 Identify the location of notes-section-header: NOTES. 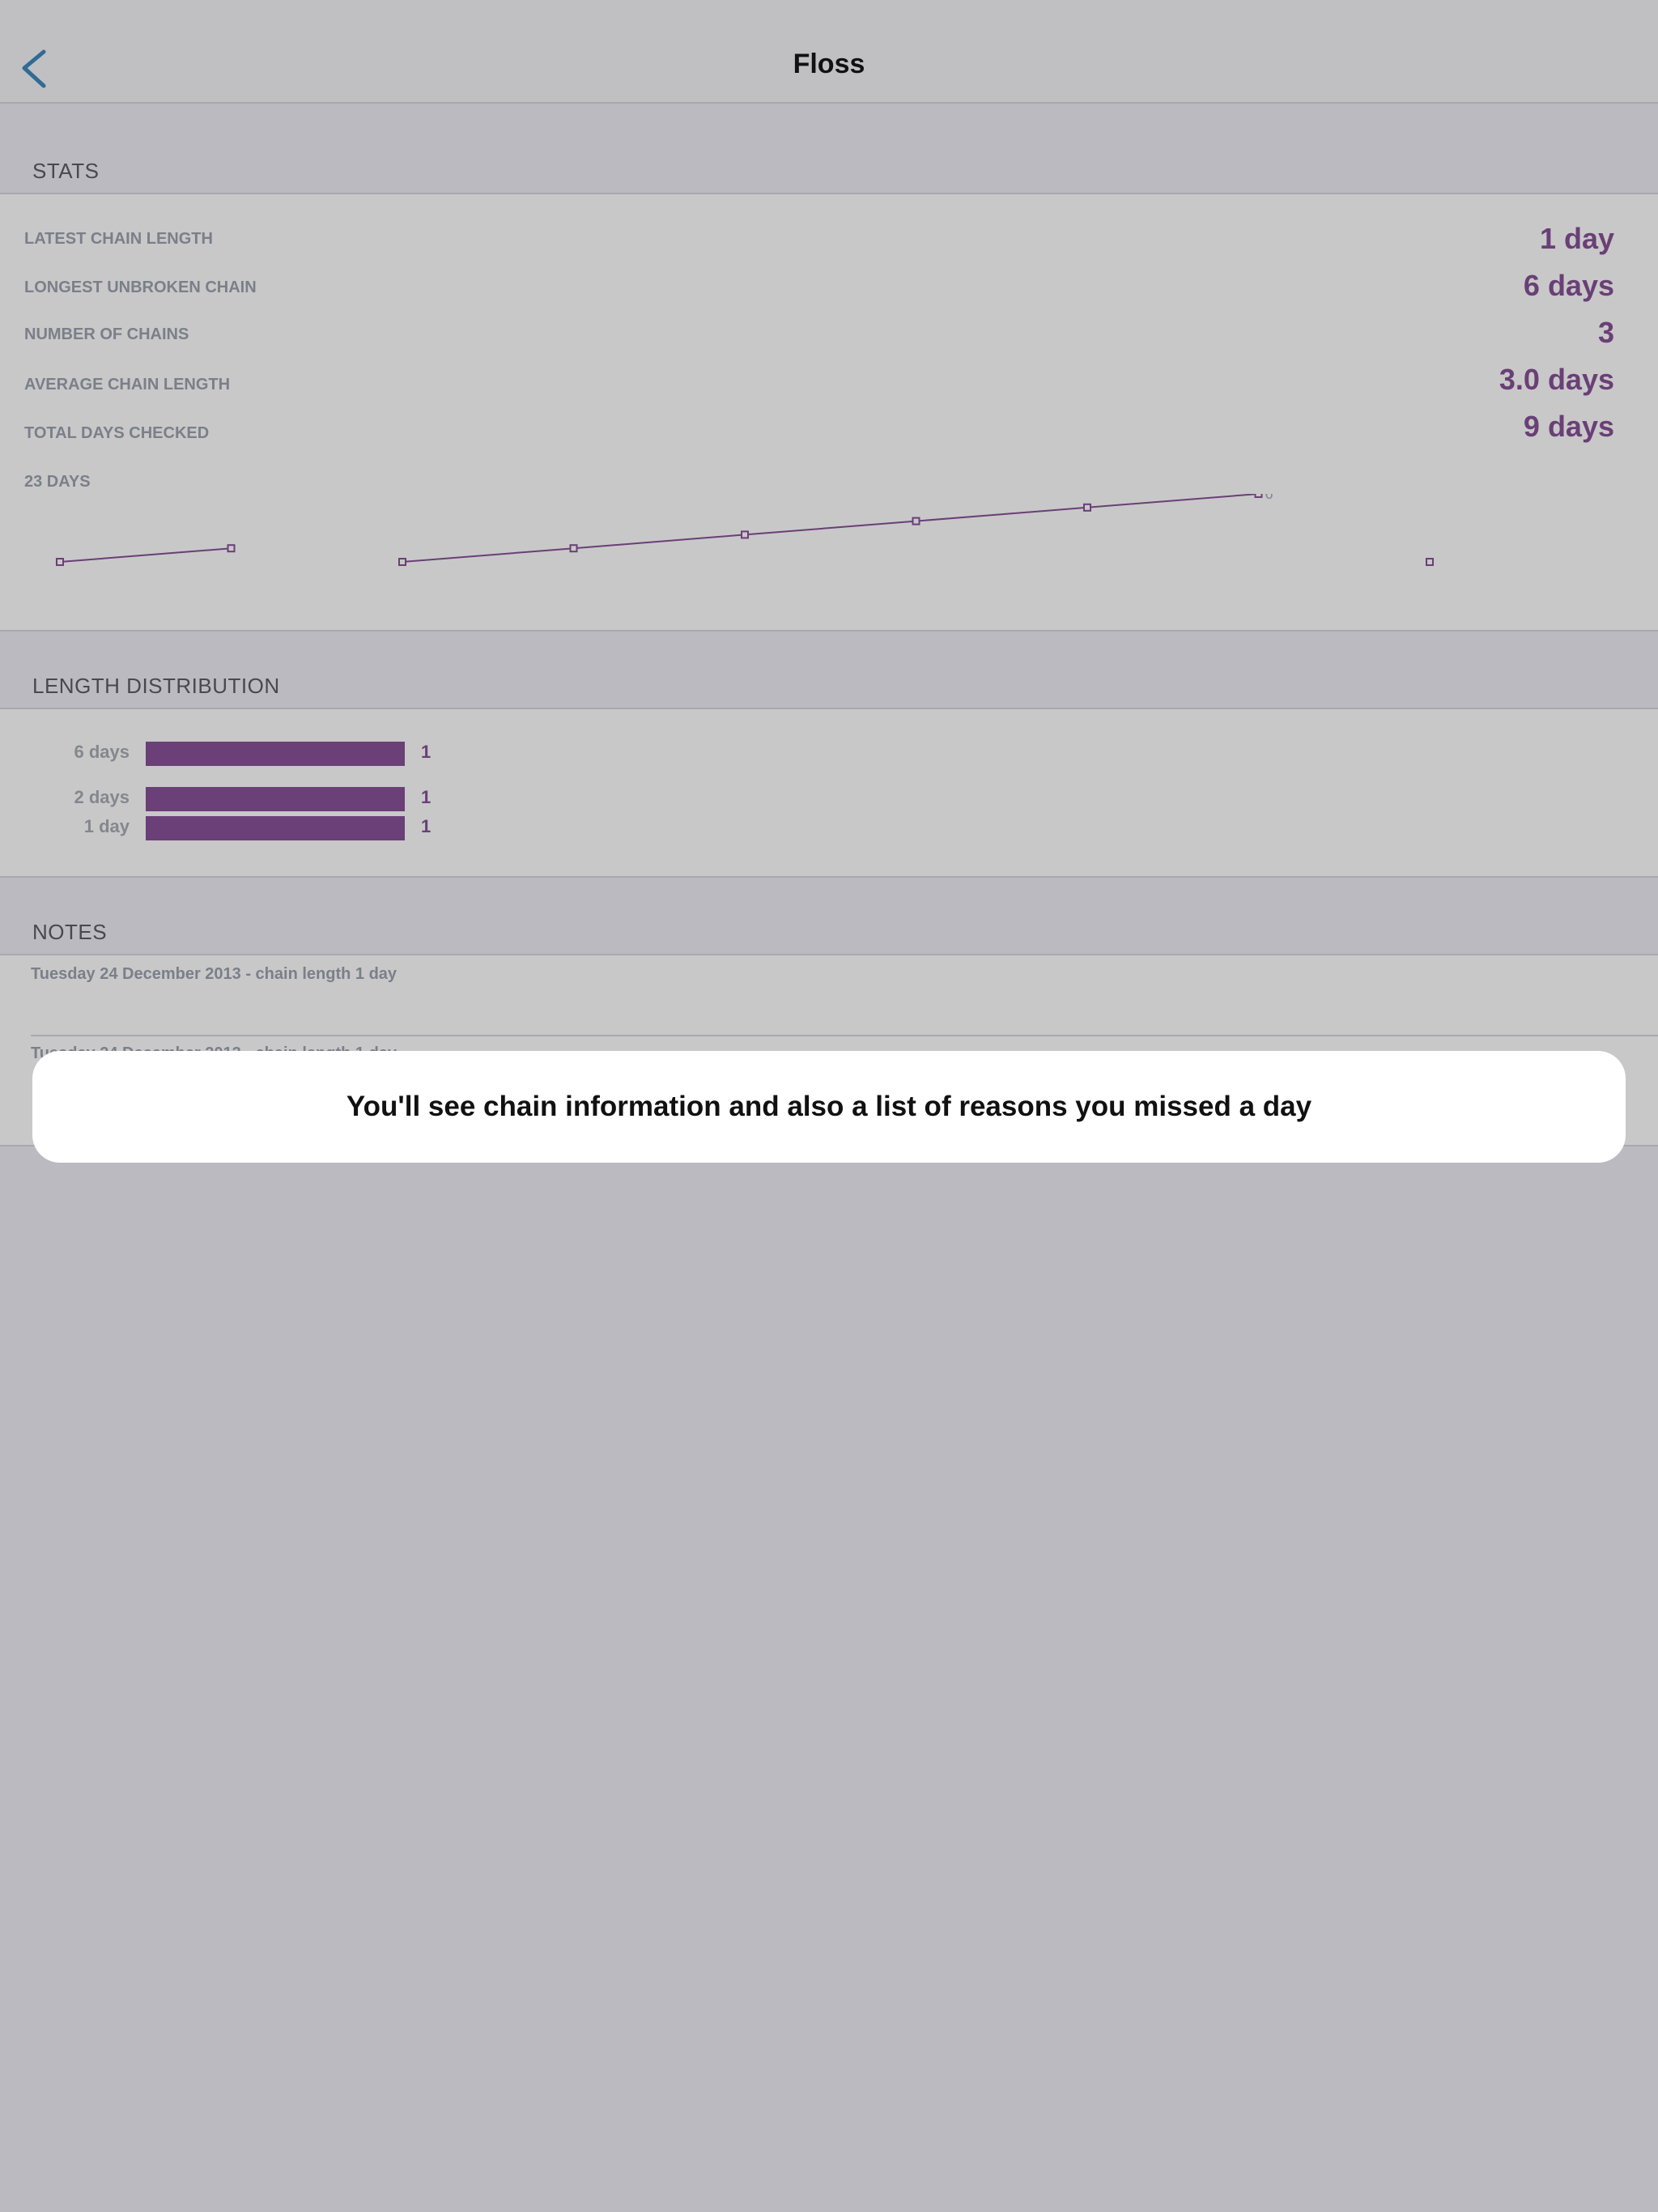
(70, 932).